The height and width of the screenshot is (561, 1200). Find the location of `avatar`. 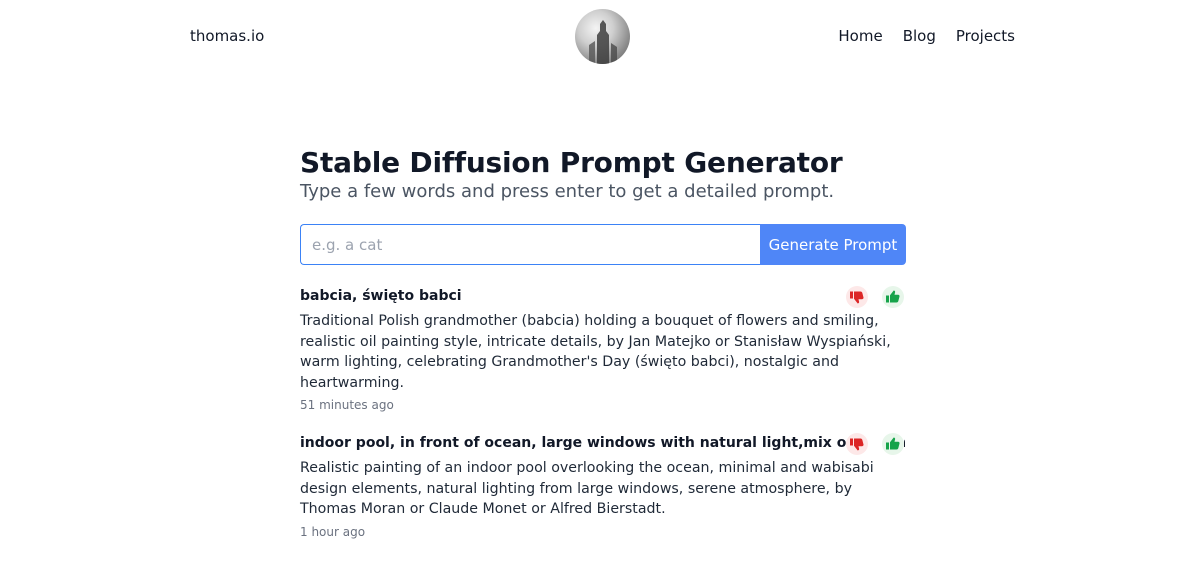

avatar is located at coordinates (602, 36).